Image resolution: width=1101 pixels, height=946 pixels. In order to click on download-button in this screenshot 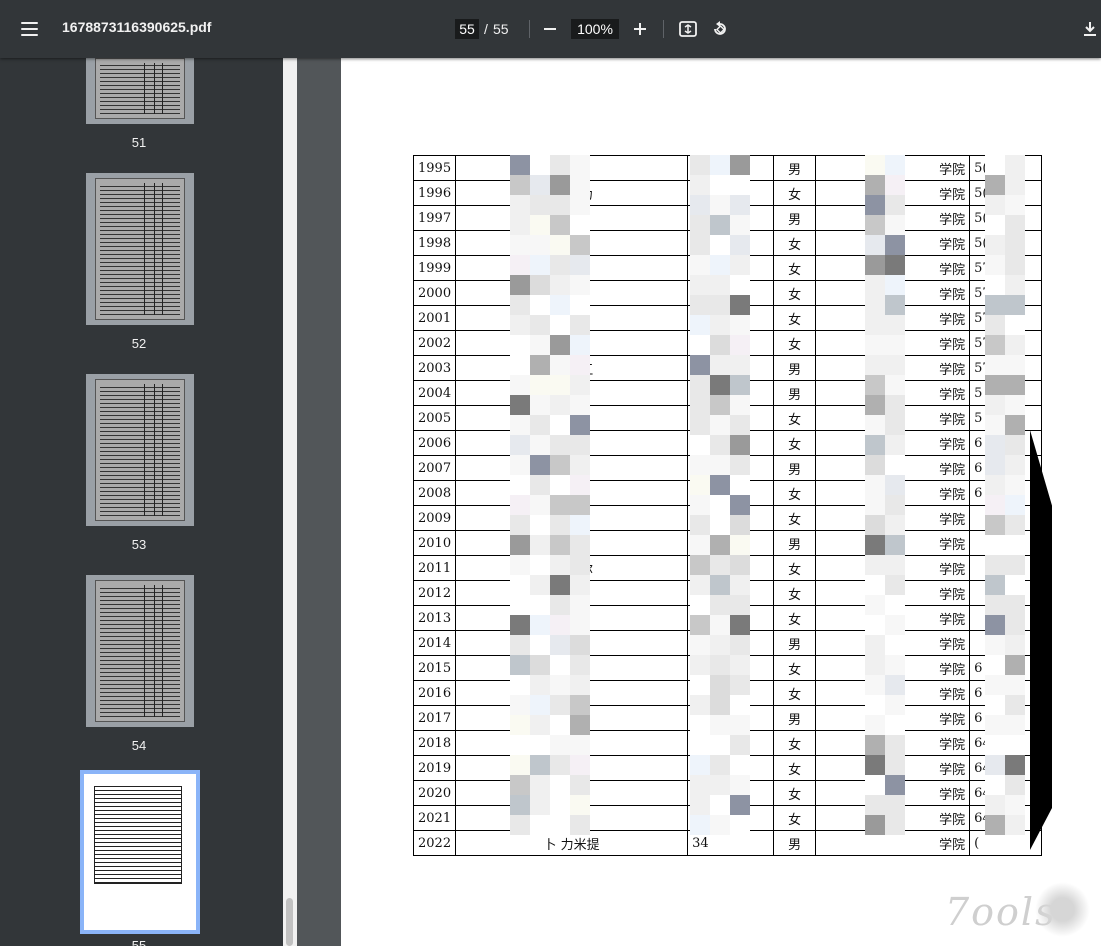, I will do `click(1088, 29)`.